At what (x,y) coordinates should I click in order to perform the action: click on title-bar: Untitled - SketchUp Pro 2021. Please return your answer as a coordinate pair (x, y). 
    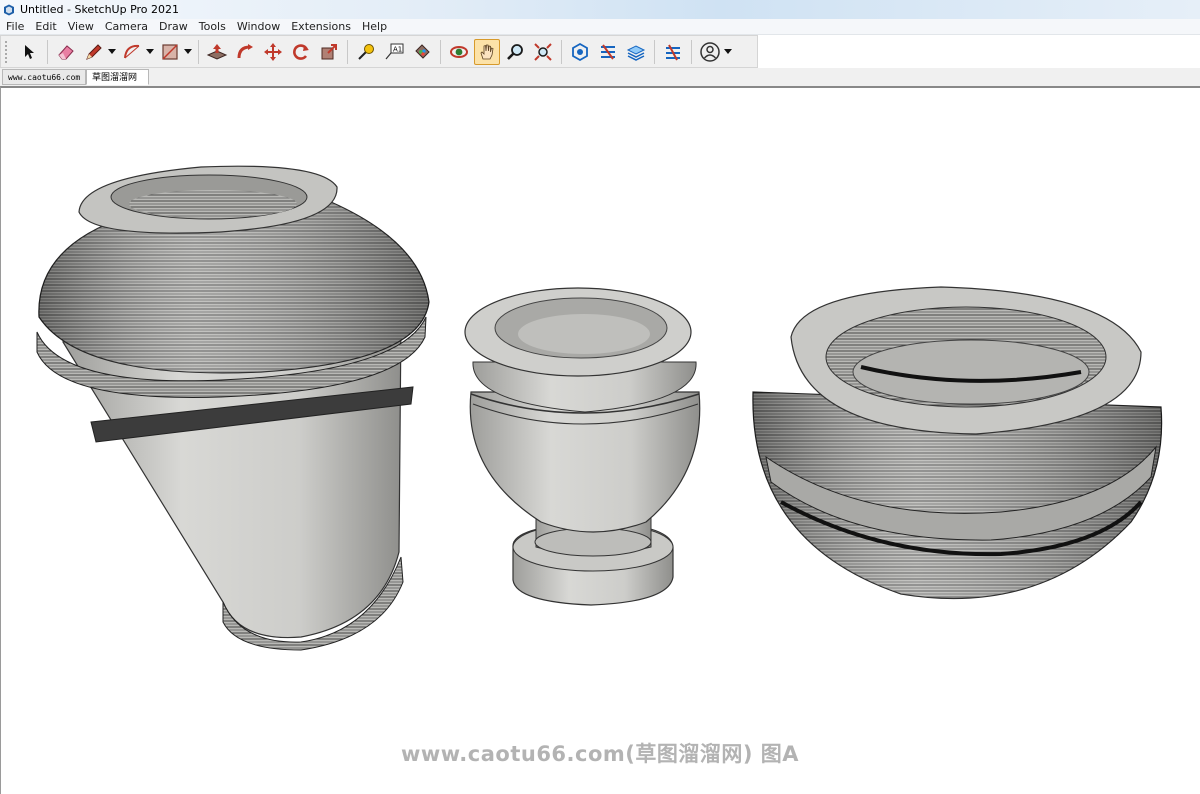
    Looking at the image, I should click on (600, 9).